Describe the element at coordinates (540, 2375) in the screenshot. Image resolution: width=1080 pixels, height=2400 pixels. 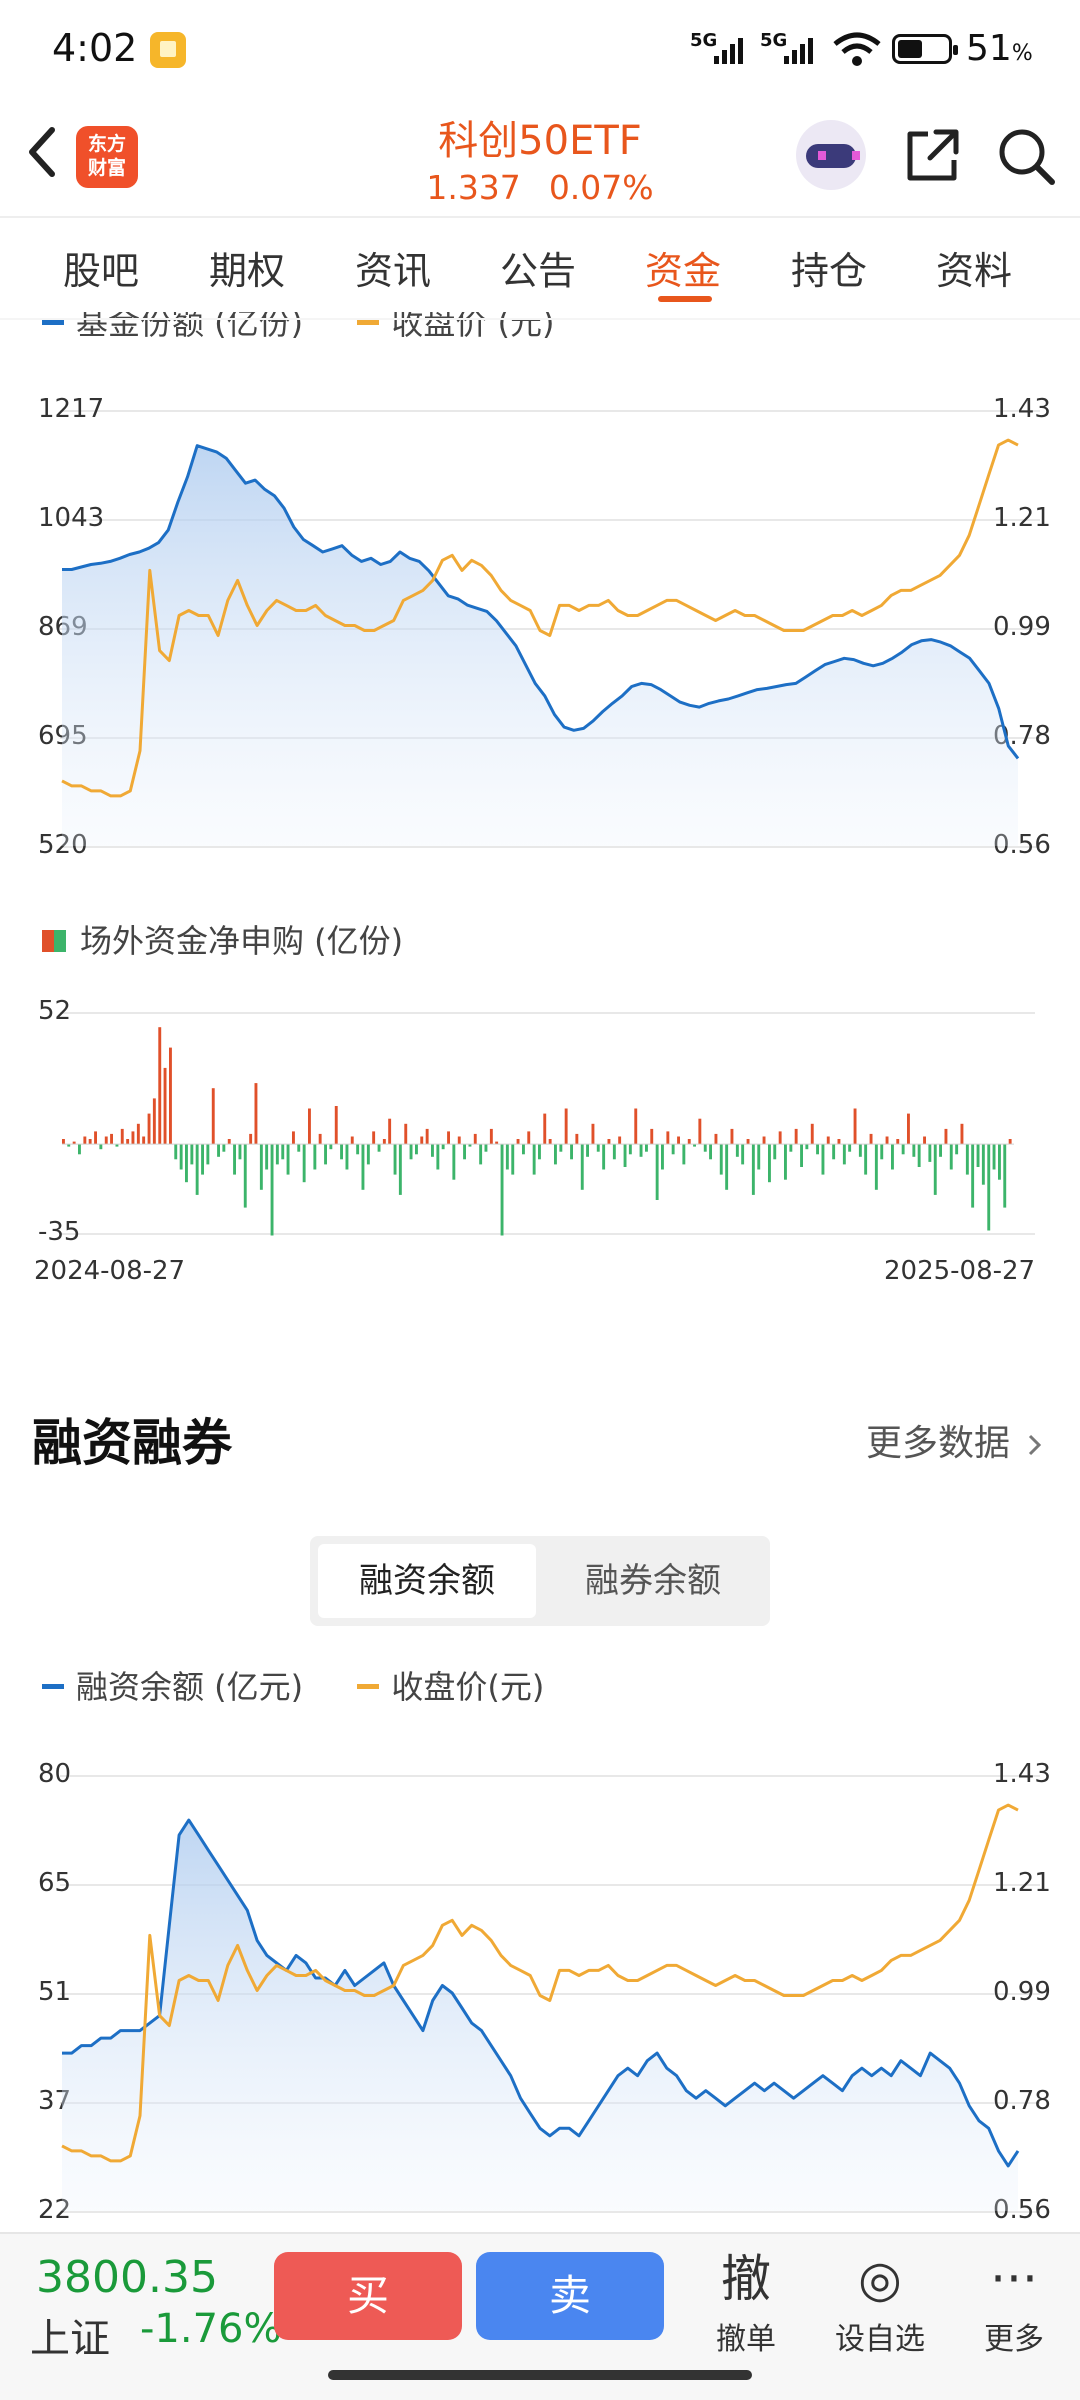
I see `home-indicator` at that location.